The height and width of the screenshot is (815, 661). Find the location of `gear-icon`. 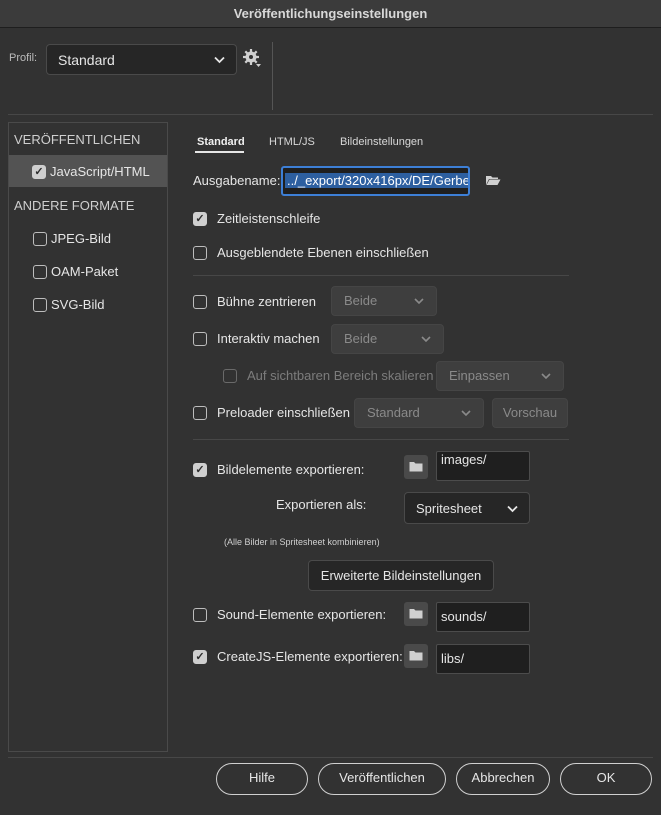

gear-icon is located at coordinates (252, 58).